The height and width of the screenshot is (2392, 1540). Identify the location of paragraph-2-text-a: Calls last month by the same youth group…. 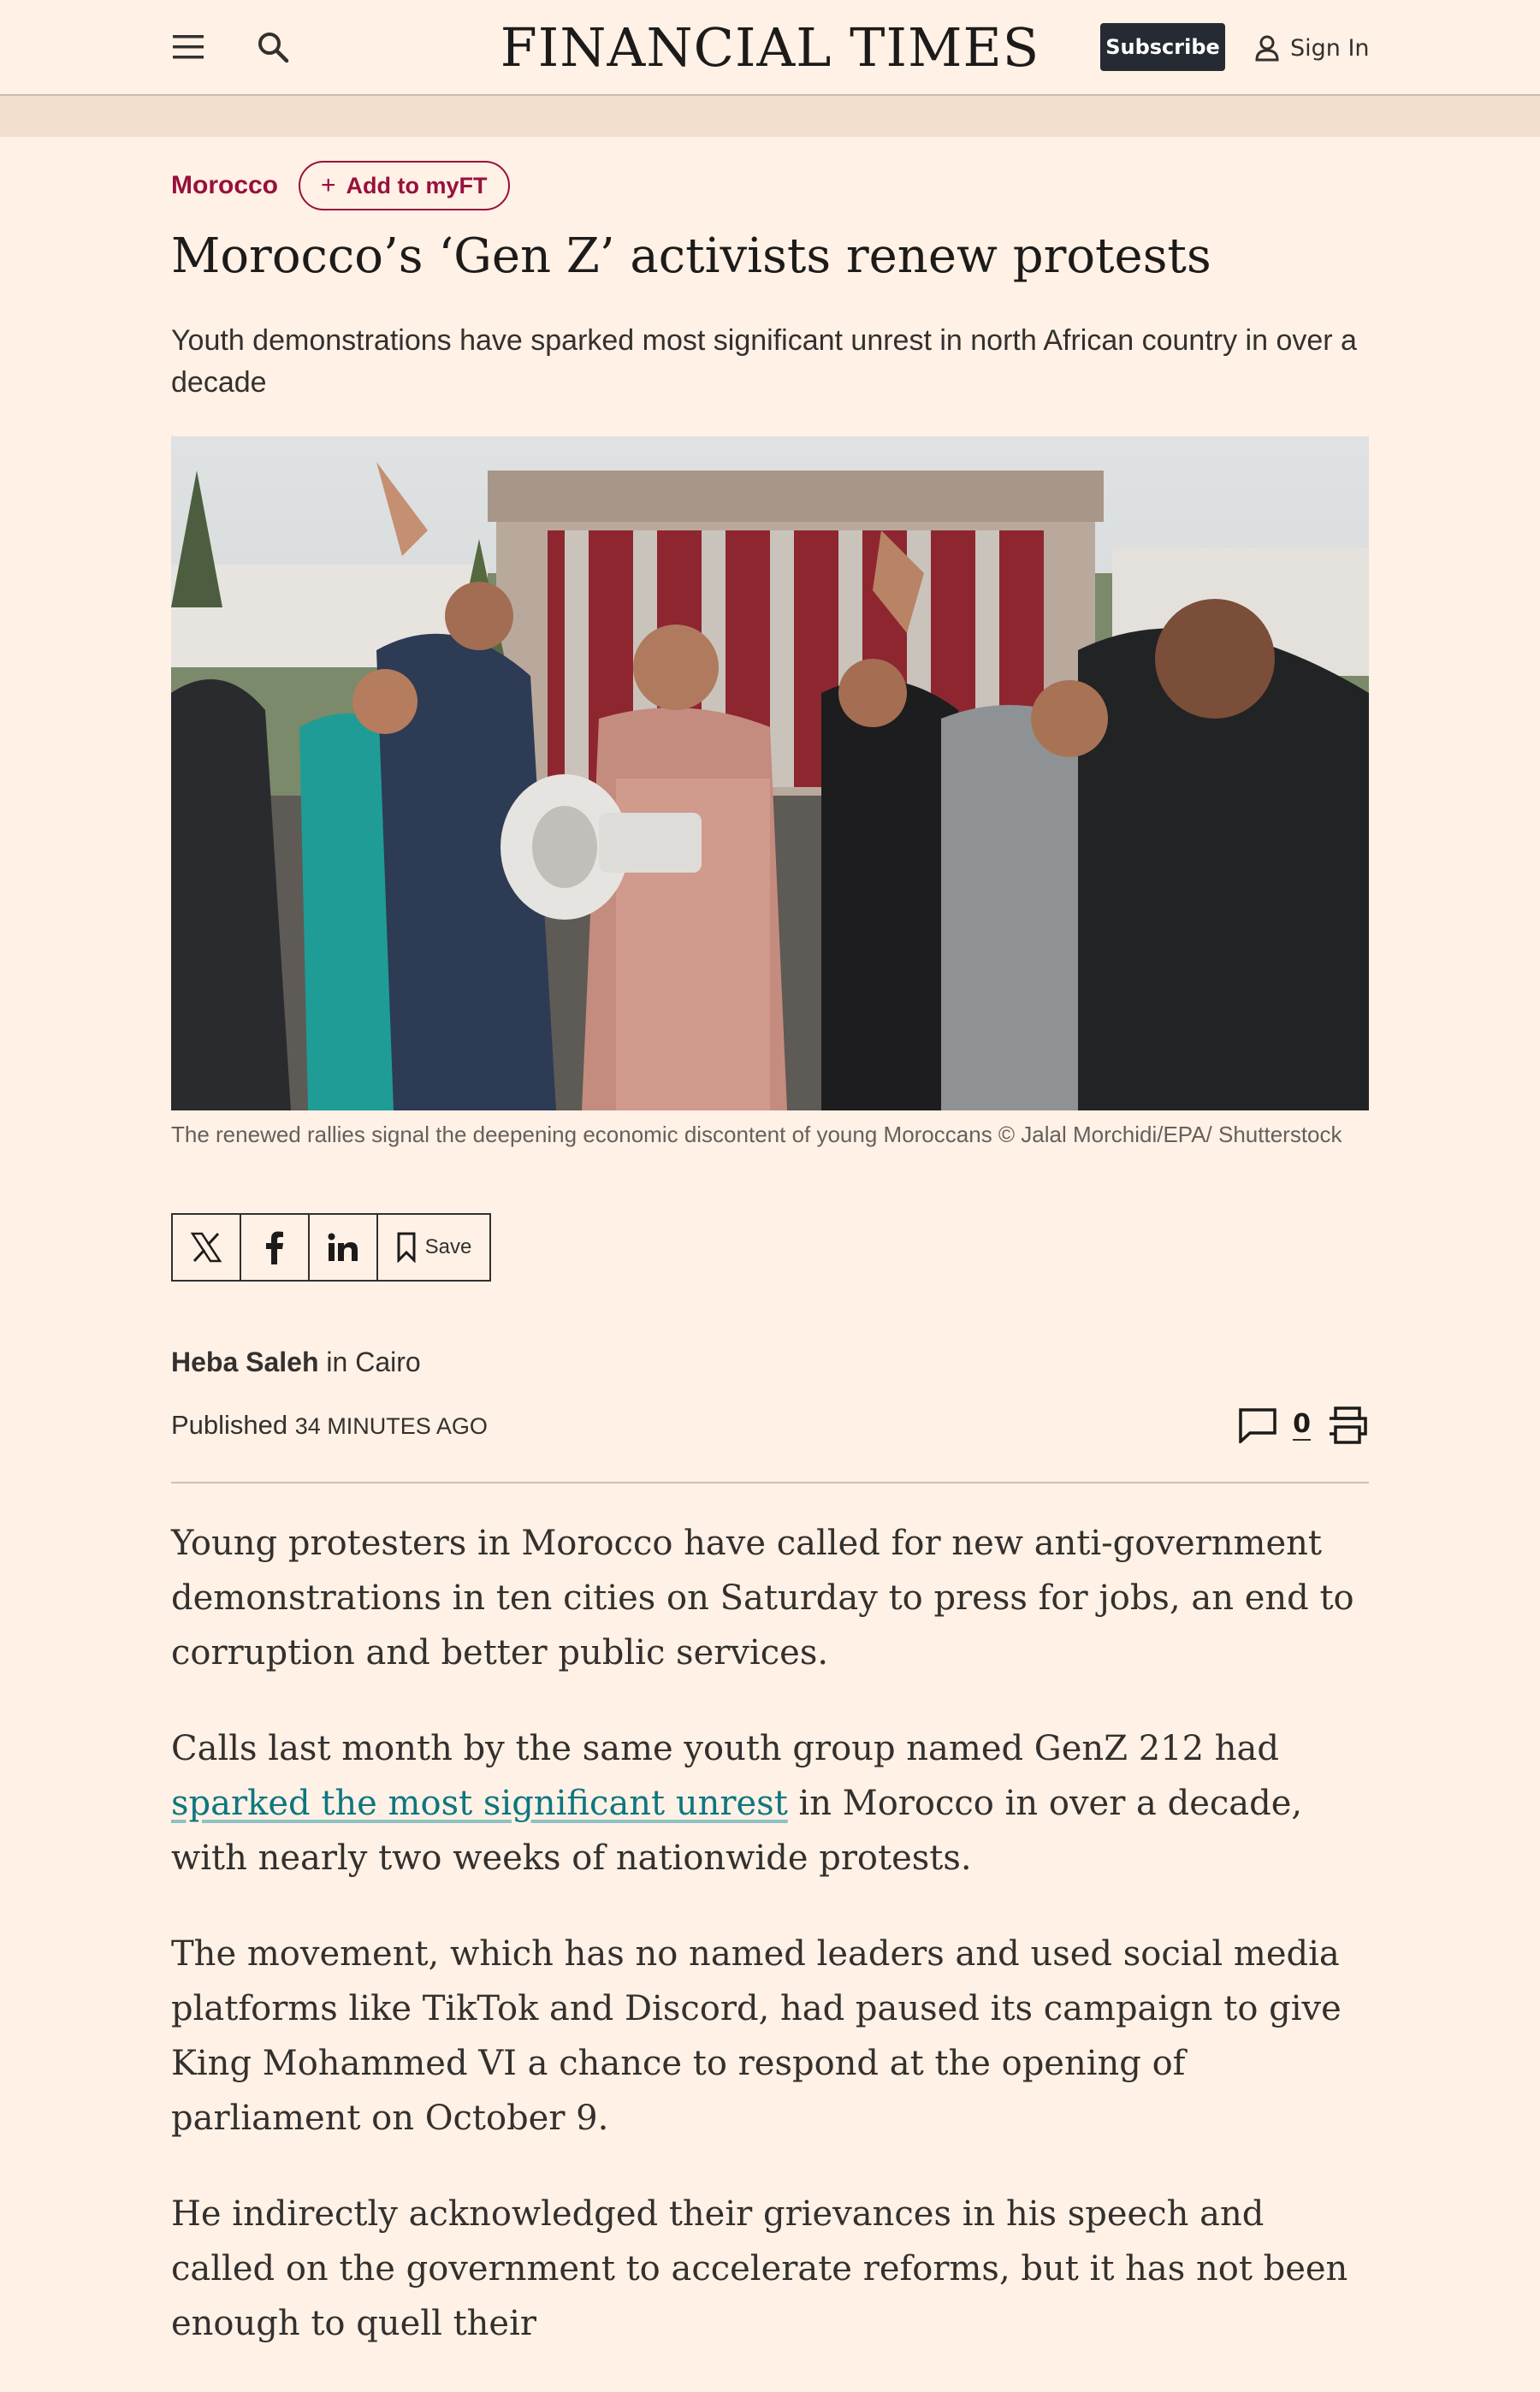
(725, 1748).